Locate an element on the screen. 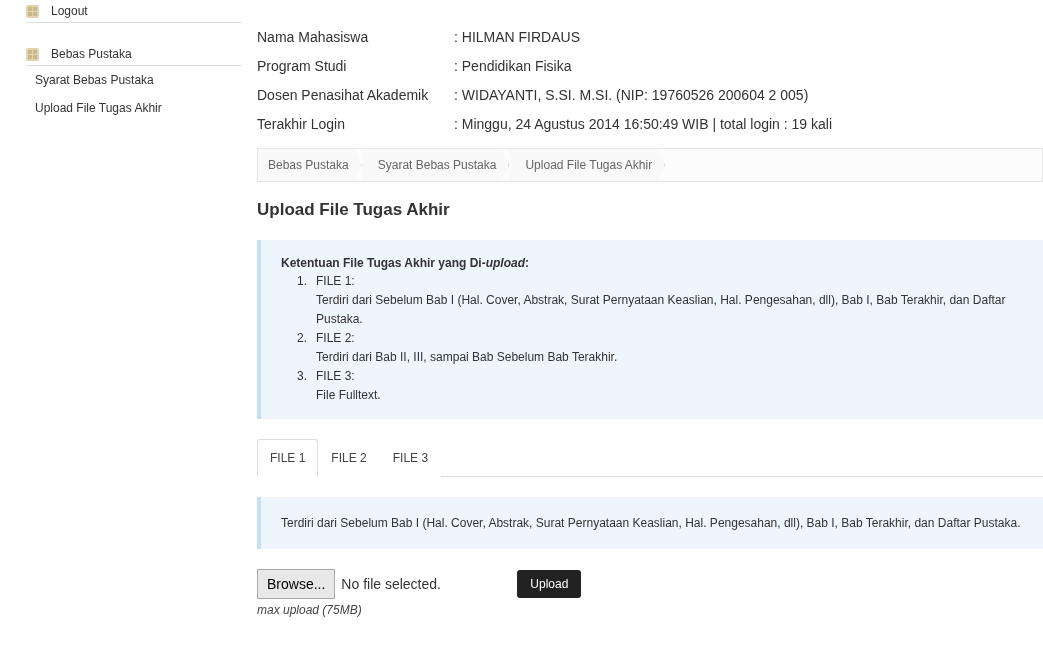 The width and height of the screenshot is (1043, 649). field-label: Terakhir Login is located at coordinates (301, 123).